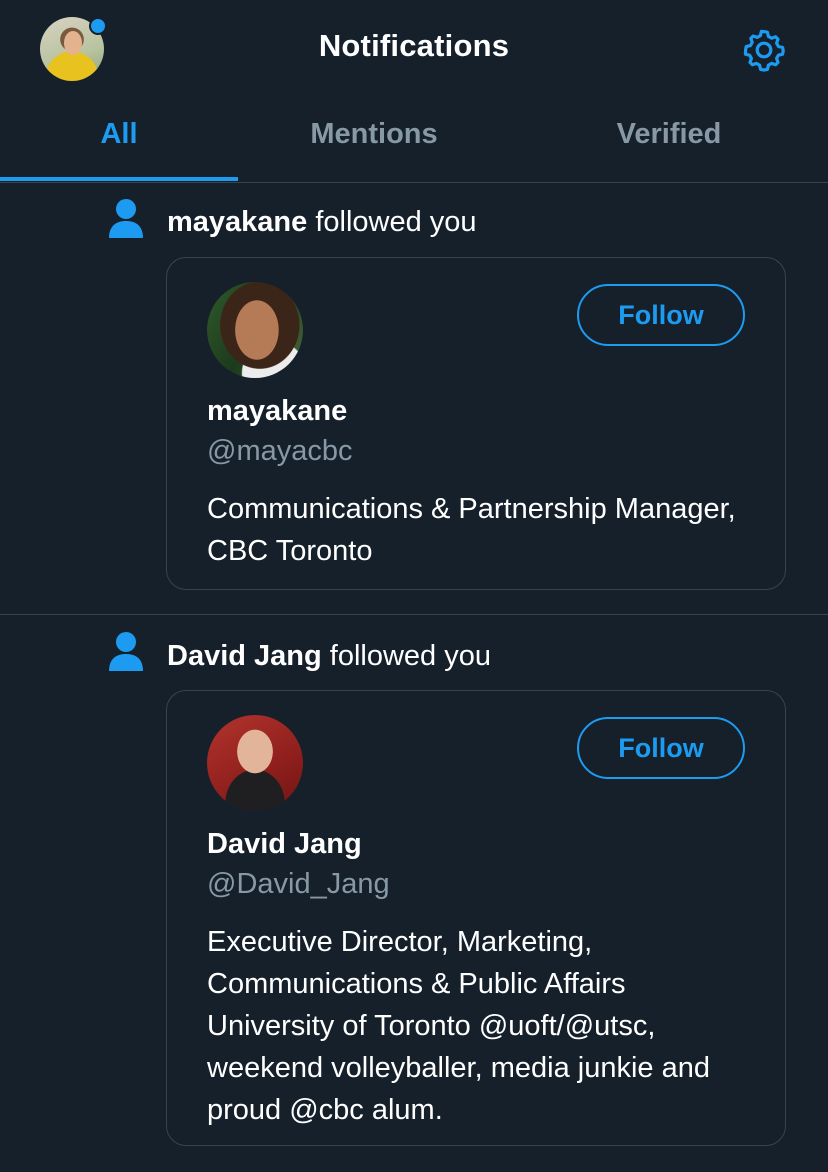 The height and width of the screenshot is (1172, 828). What do you see at coordinates (119, 134) in the screenshot?
I see `tab-all: All` at bounding box center [119, 134].